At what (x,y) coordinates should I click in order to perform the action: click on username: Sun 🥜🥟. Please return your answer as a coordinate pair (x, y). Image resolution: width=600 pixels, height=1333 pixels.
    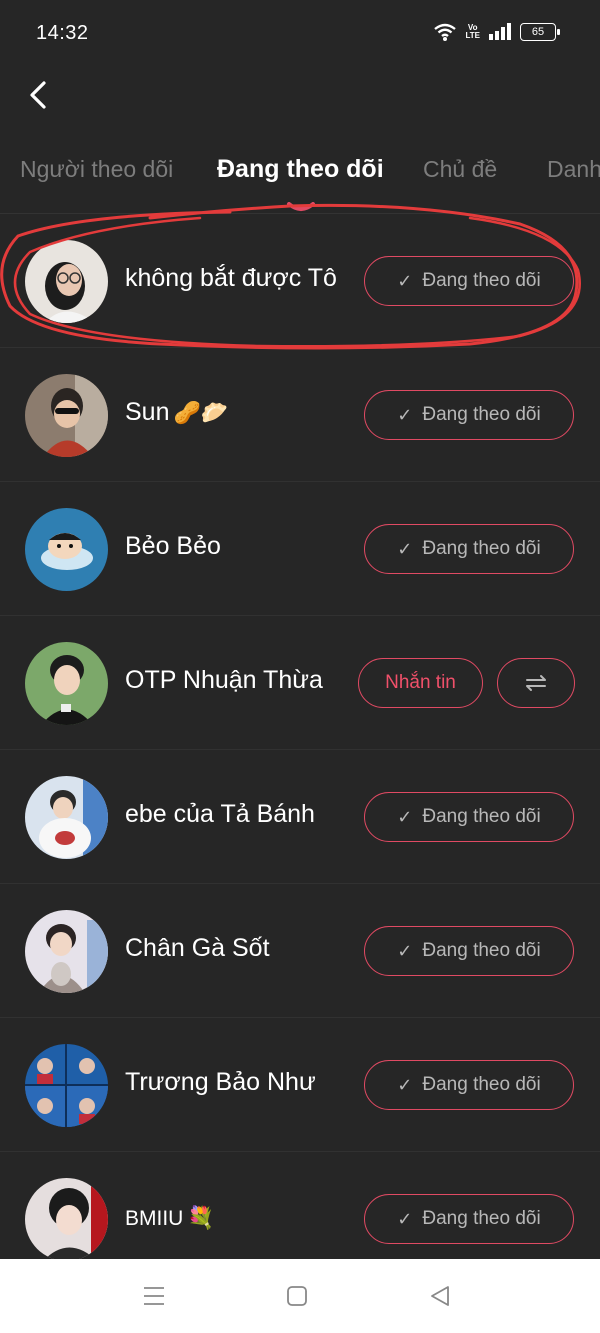
    Looking at the image, I should click on (176, 412).